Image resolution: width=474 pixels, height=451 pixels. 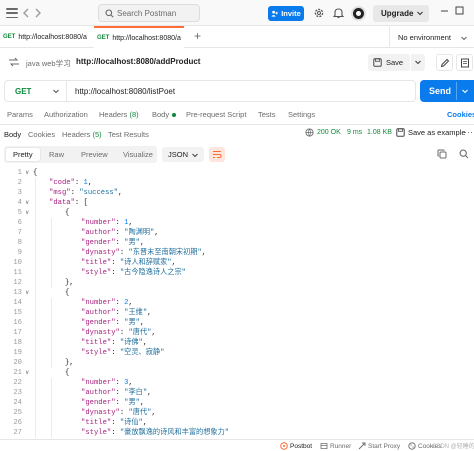 I want to click on line-number: 25, so click(x=17, y=413).